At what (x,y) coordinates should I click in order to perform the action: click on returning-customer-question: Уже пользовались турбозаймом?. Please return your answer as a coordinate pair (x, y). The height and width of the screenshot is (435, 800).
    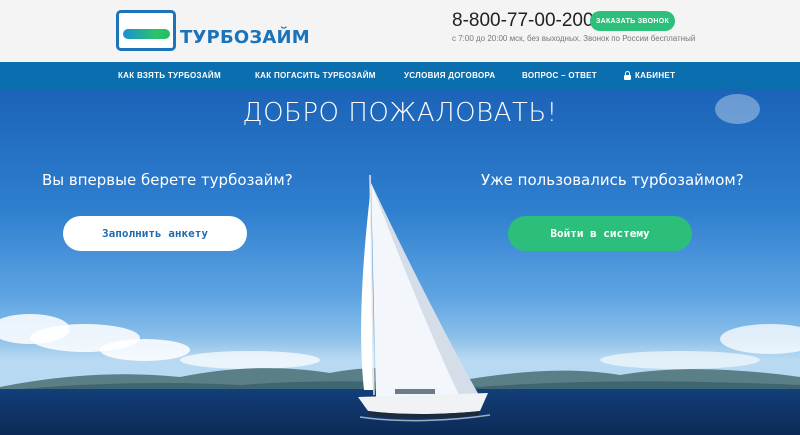
    Looking at the image, I should click on (612, 180).